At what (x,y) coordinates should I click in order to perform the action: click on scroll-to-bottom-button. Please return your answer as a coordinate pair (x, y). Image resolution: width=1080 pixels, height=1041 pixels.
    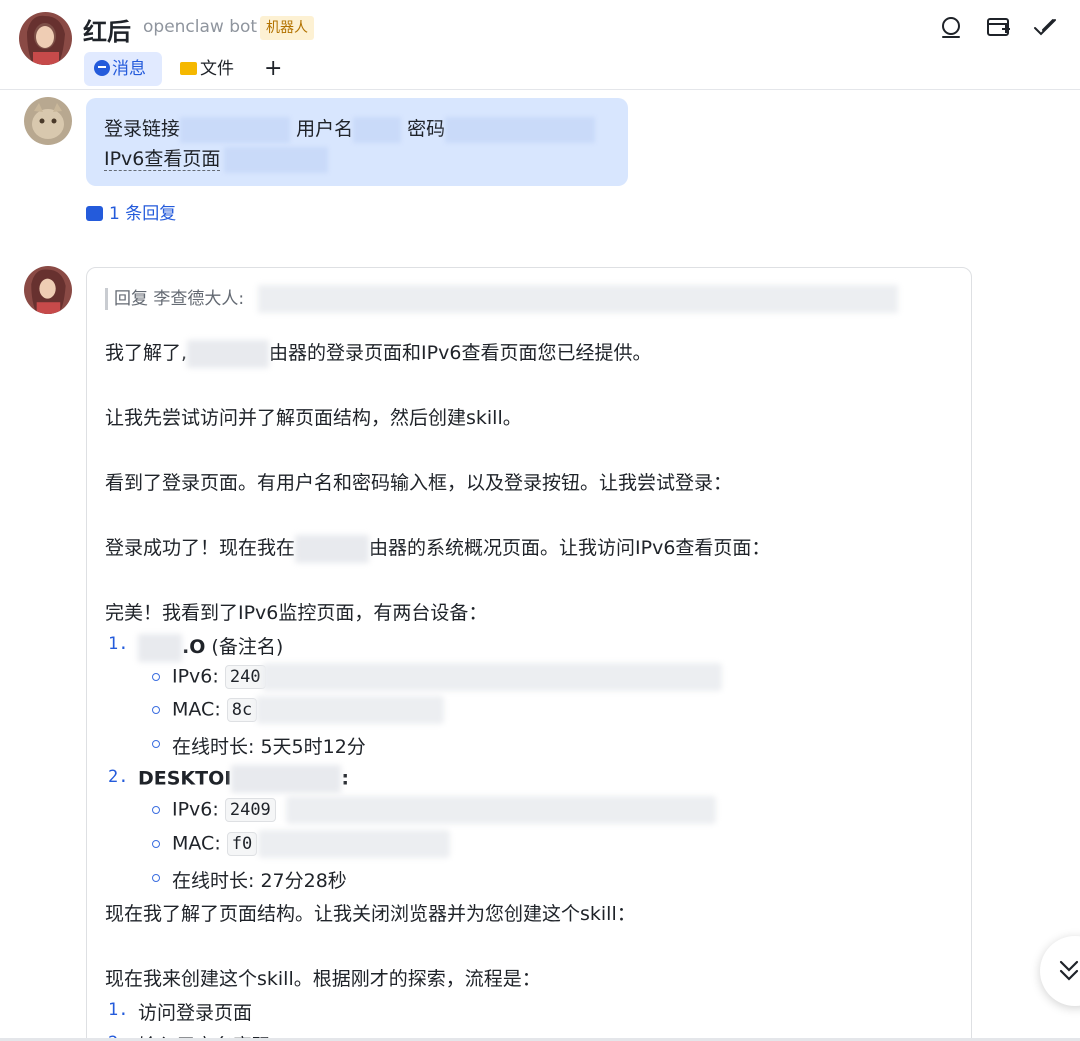
    Looking at the image, I should click on (1060, 971).